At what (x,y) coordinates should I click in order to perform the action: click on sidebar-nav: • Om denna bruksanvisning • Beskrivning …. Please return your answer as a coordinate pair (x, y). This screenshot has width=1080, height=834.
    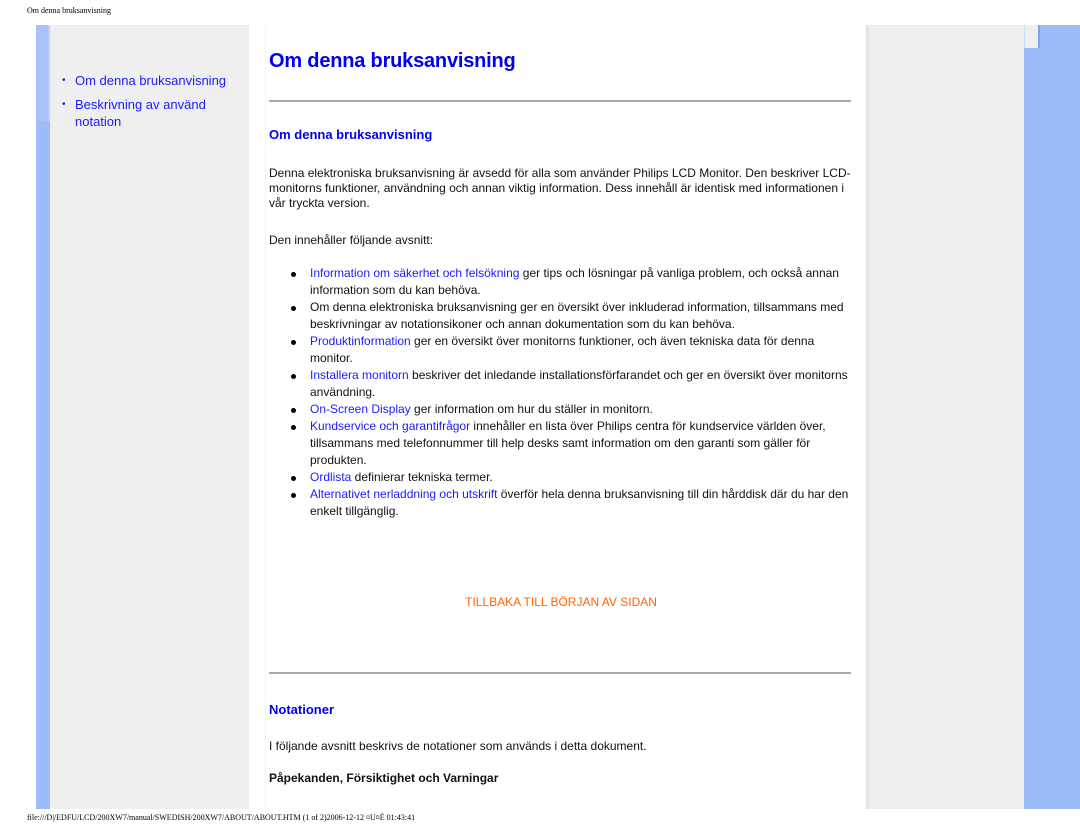
    Looking at the image, I should click on (152, 104).